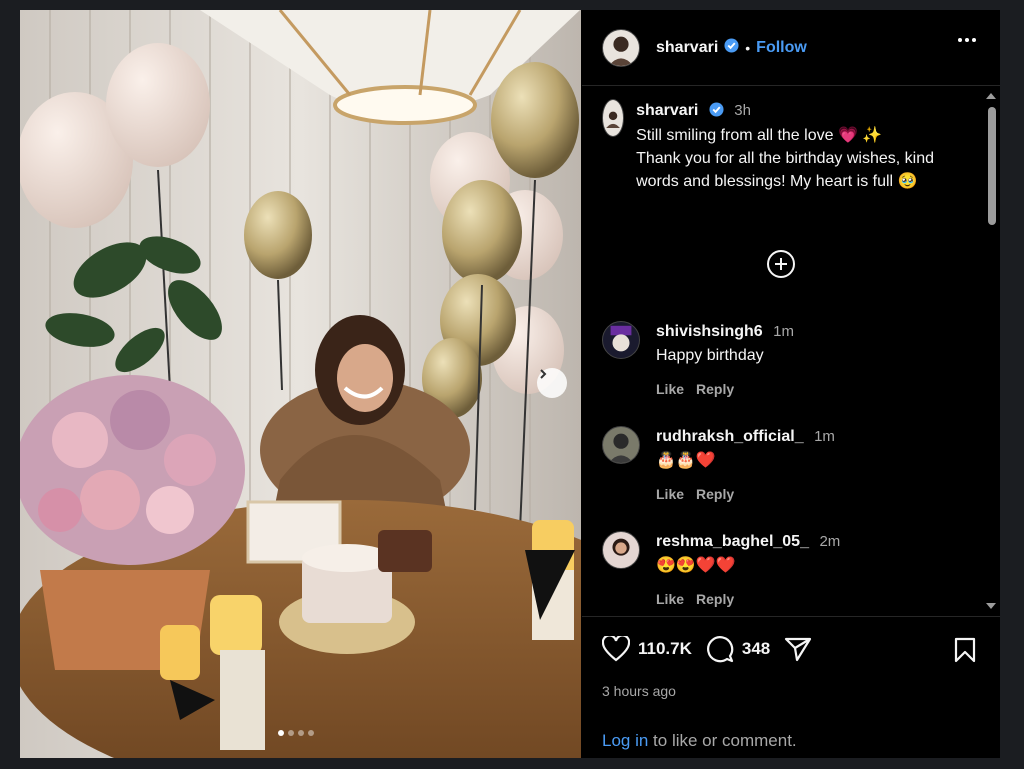  What do you see at coordinates (991, 606) in the screenshot?
I see `scroll-down-icon` at bounding box center [991, 606].